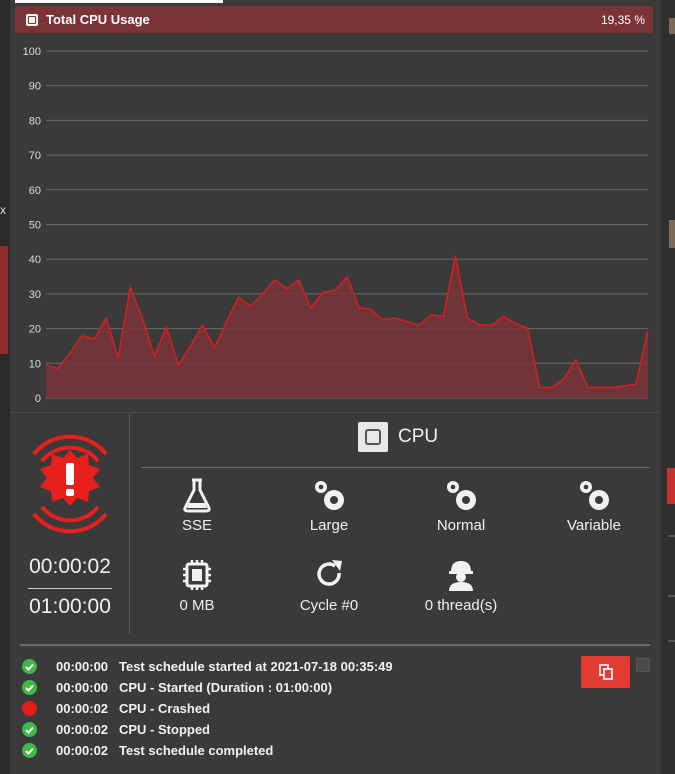 This screenshot has width=675, height=774. What do you see at coordinates (3, 210) in the screenshot?
I see `background-text-fragment: x` at bounding box center [3, 210].